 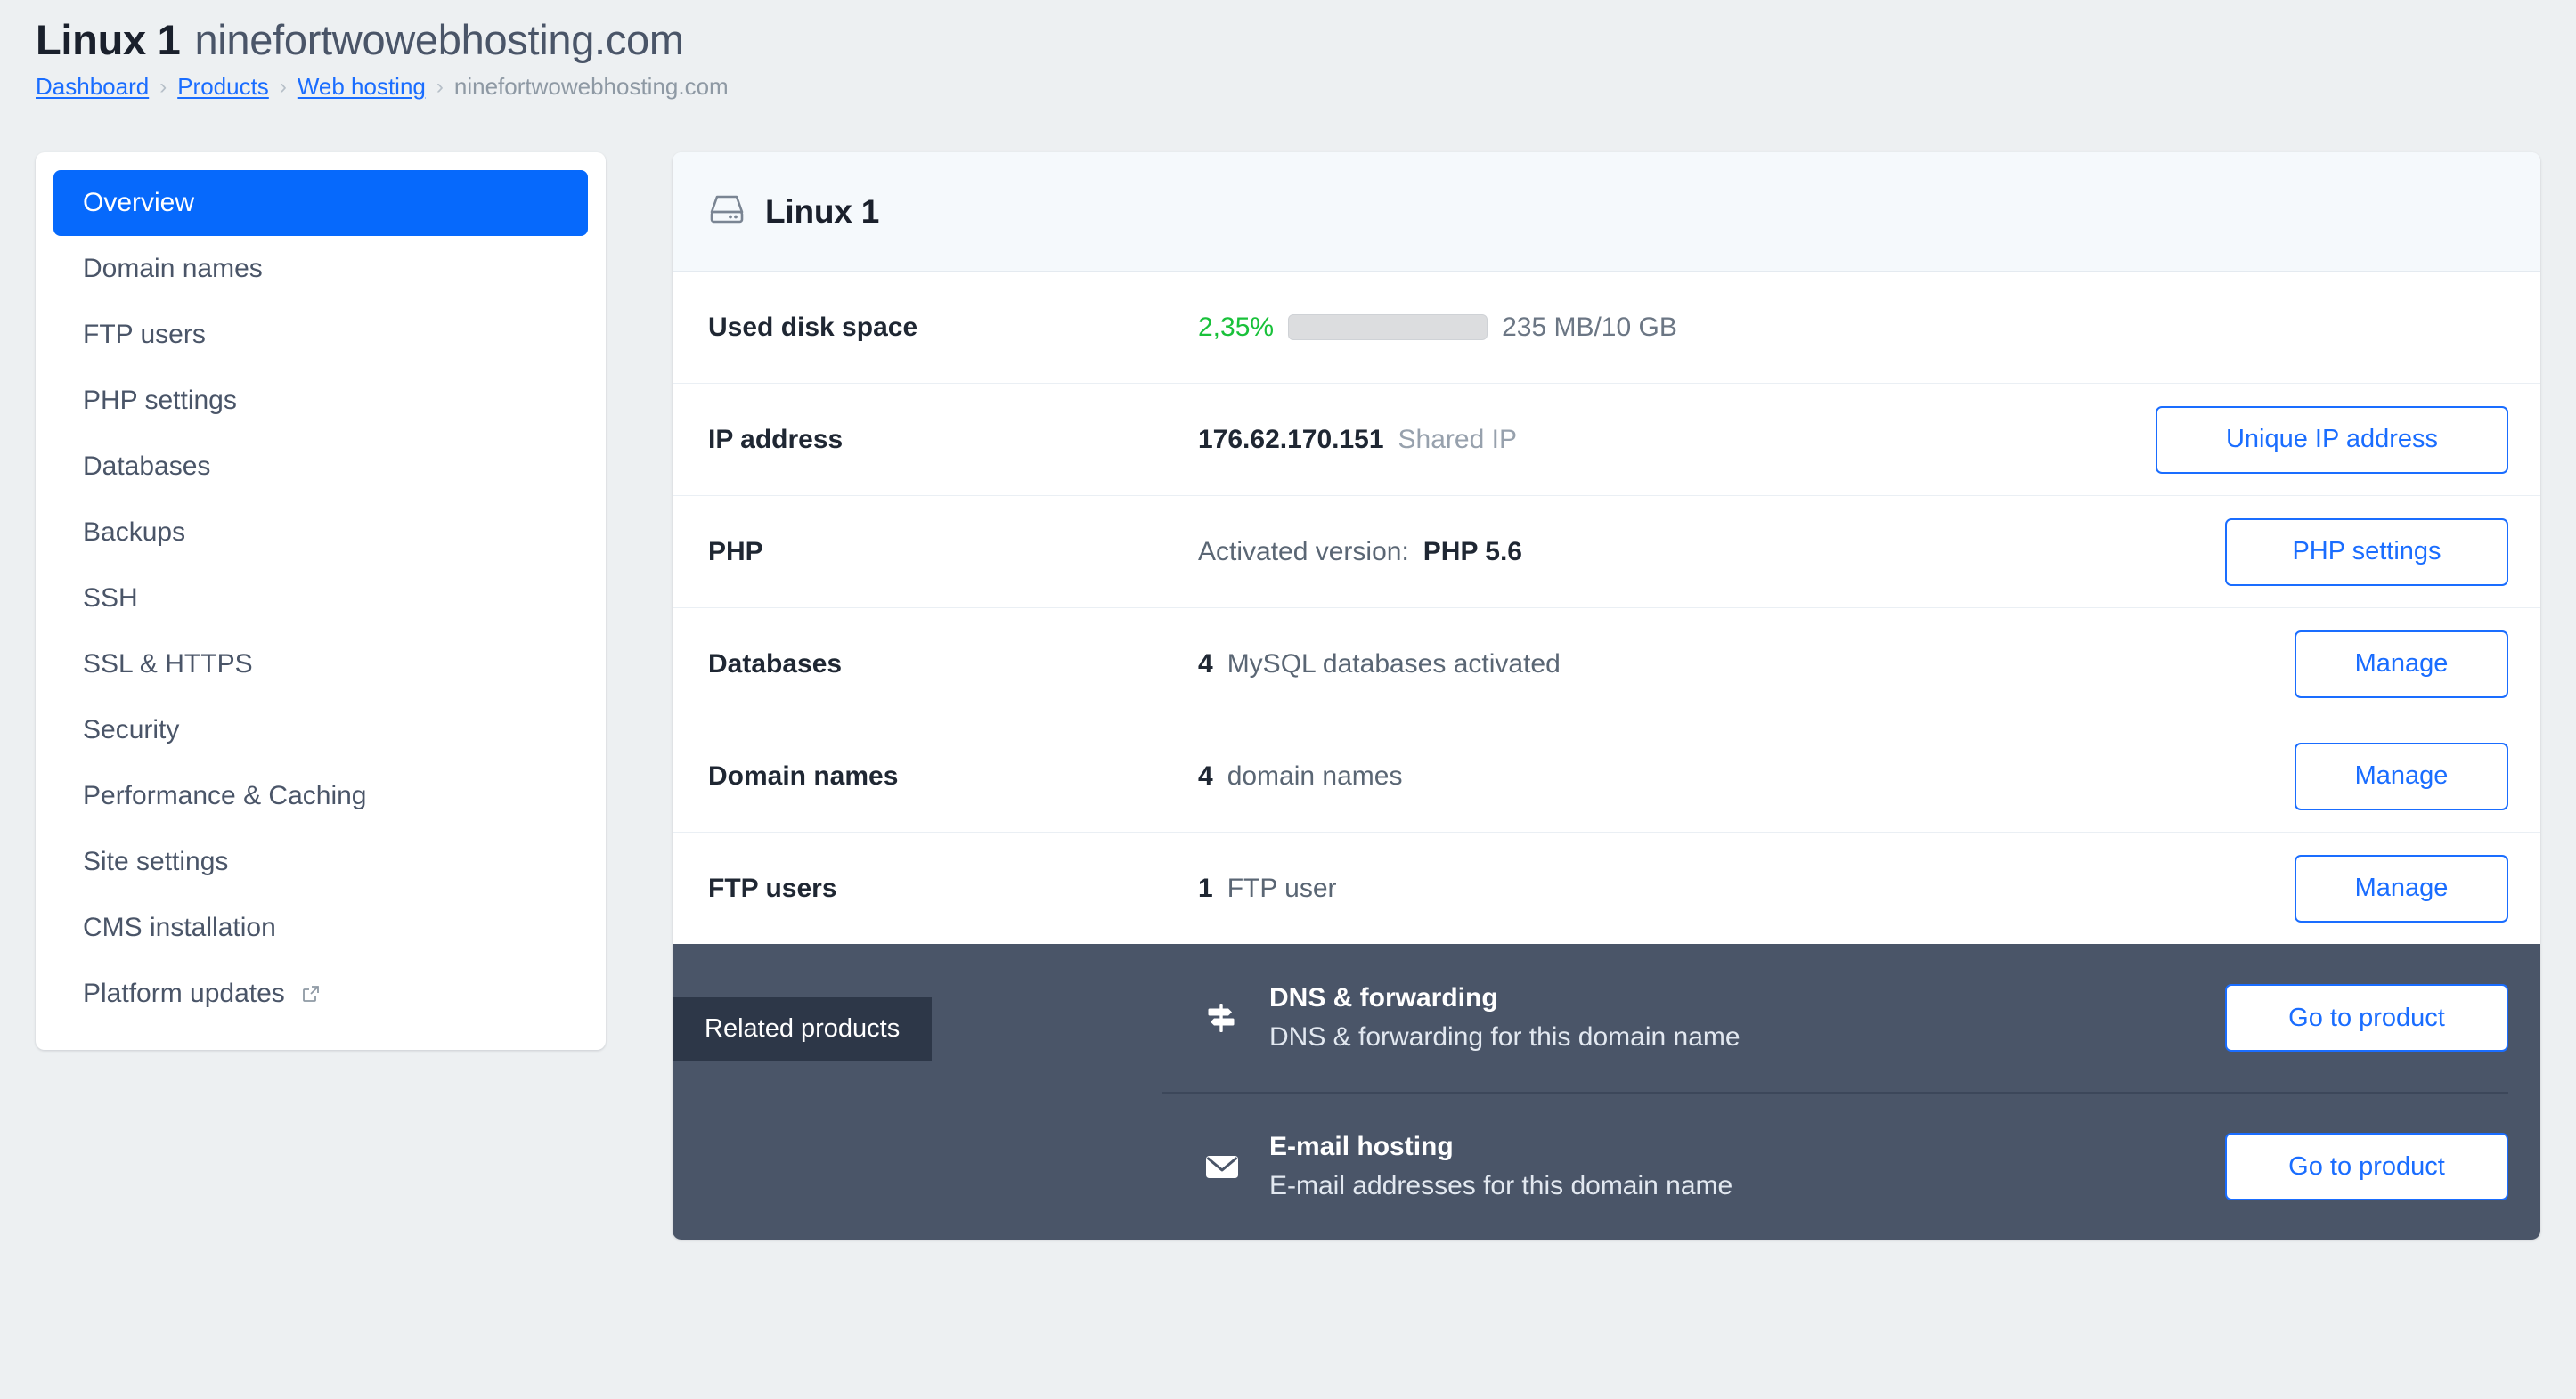 What do you see at coordinates (776, 663) in the screenshot?
I see `row-label: Databases` at bounding box center [776, 663].